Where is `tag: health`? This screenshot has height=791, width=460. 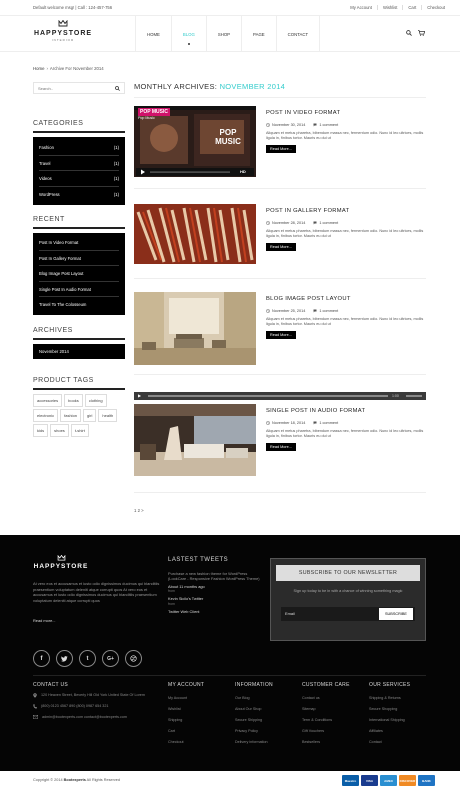 tag: health is located at coordinates (108, 415).